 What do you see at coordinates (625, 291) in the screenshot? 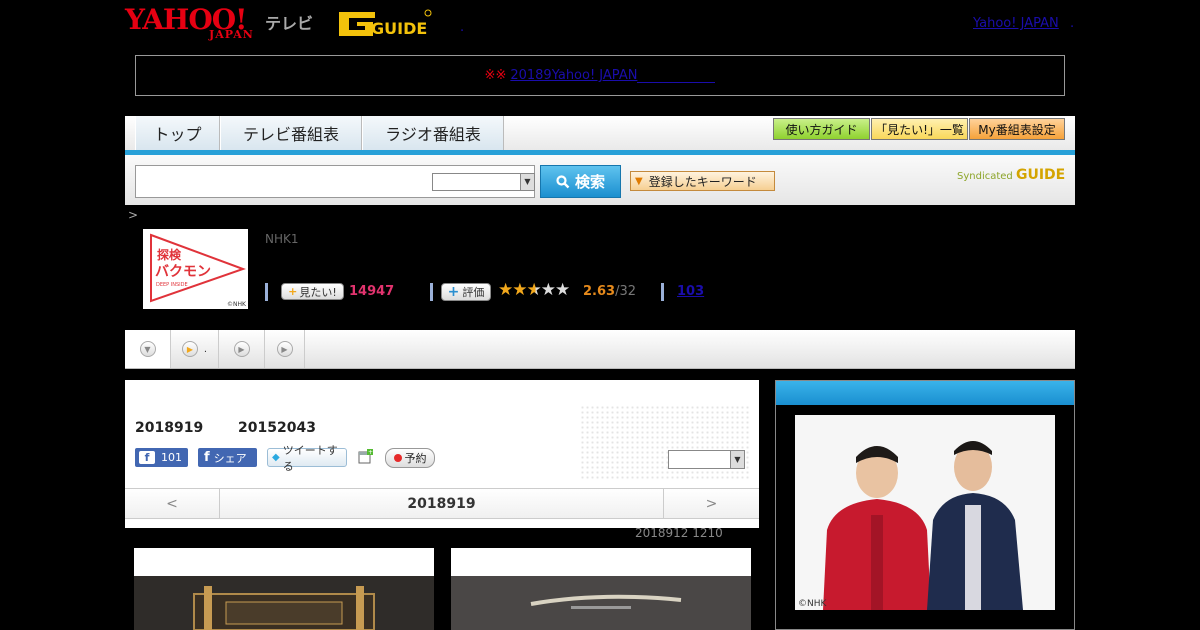
I see `rating-count: /32` at bounding box center [625, 291].